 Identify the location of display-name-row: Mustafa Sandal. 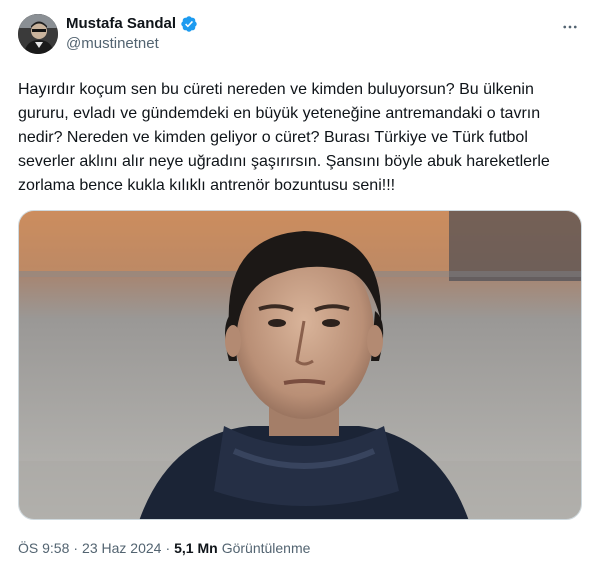
(132, 24).